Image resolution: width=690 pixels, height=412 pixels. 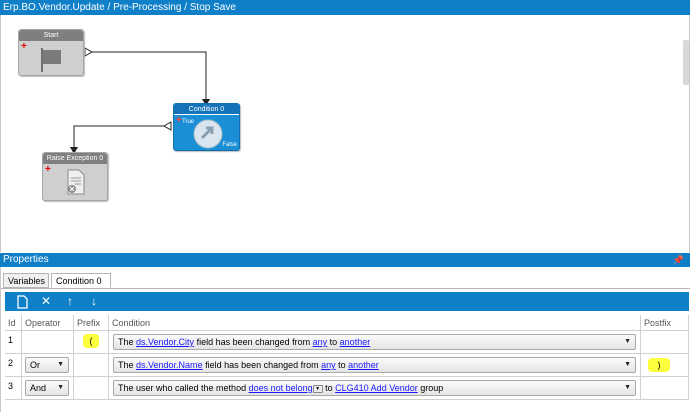 I want to click on row3-postfix-cell, so click(x=665, y=388).